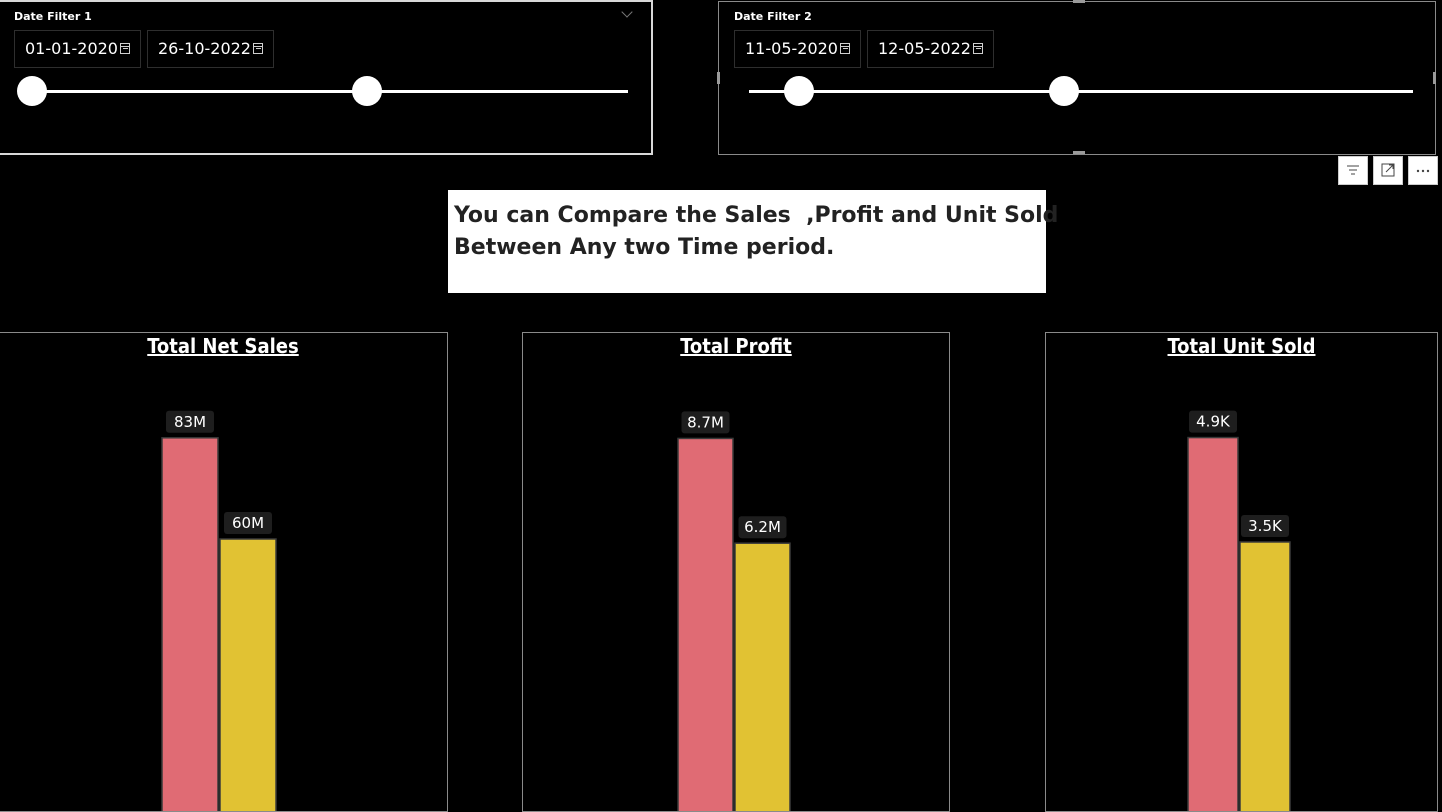 This screenshot has height=812, width=1442. I want to click on chevron-down-icon, so click(627, 12).